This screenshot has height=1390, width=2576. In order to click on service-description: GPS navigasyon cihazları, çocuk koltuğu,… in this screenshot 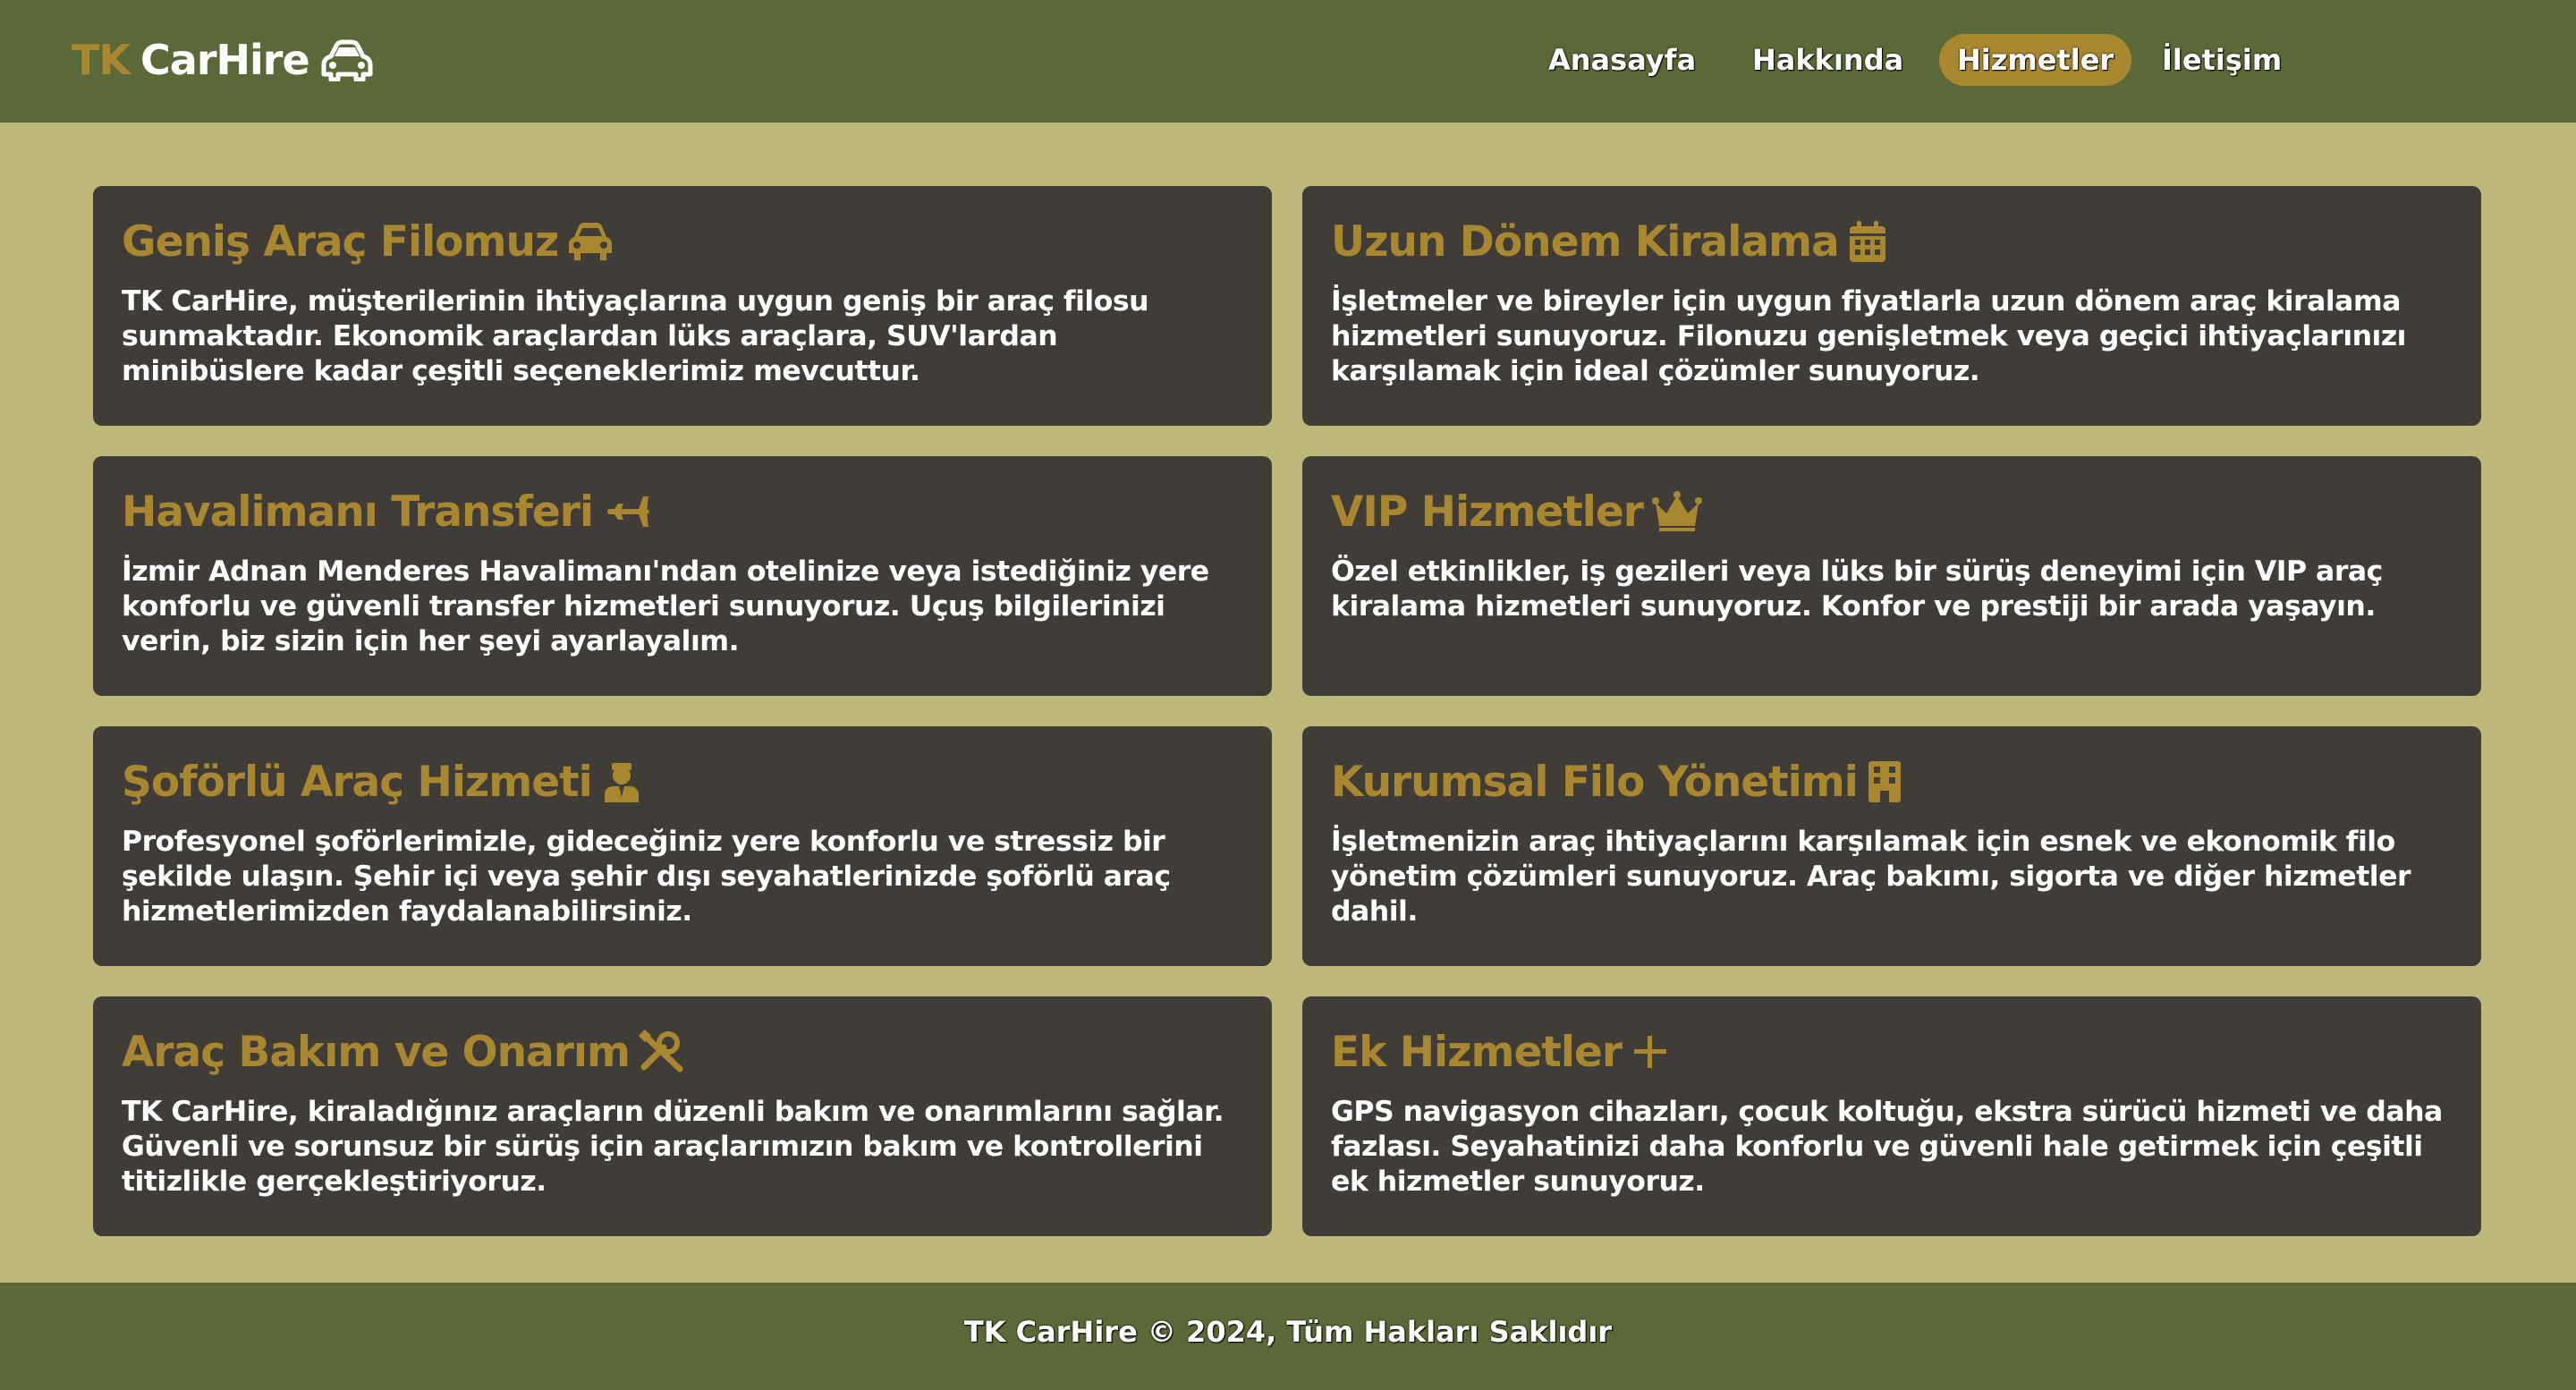, I will do `click(1887, 1147)`.